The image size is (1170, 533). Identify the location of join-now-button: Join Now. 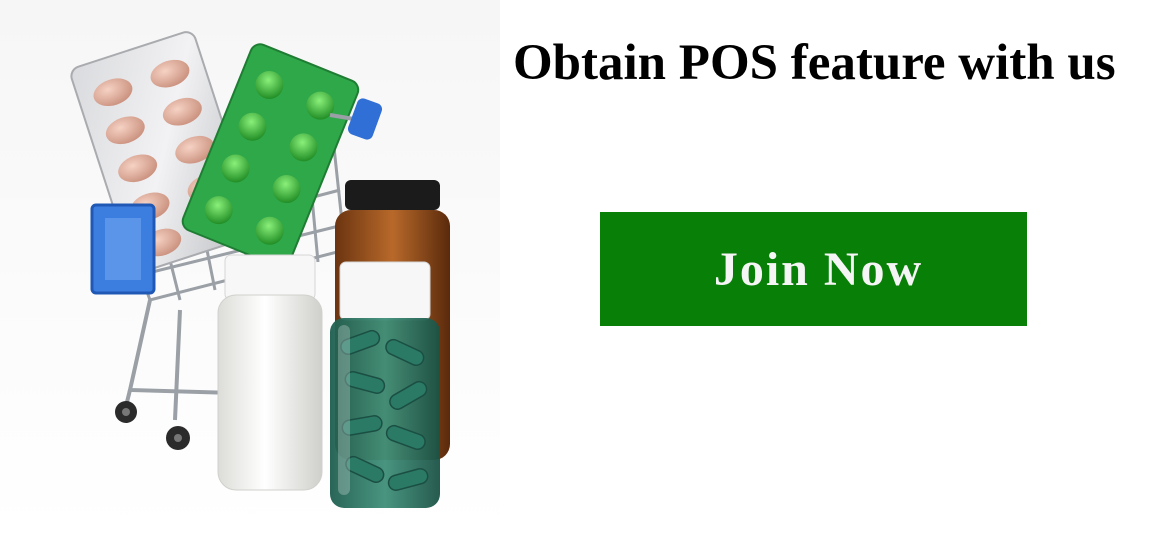
(813, 269).